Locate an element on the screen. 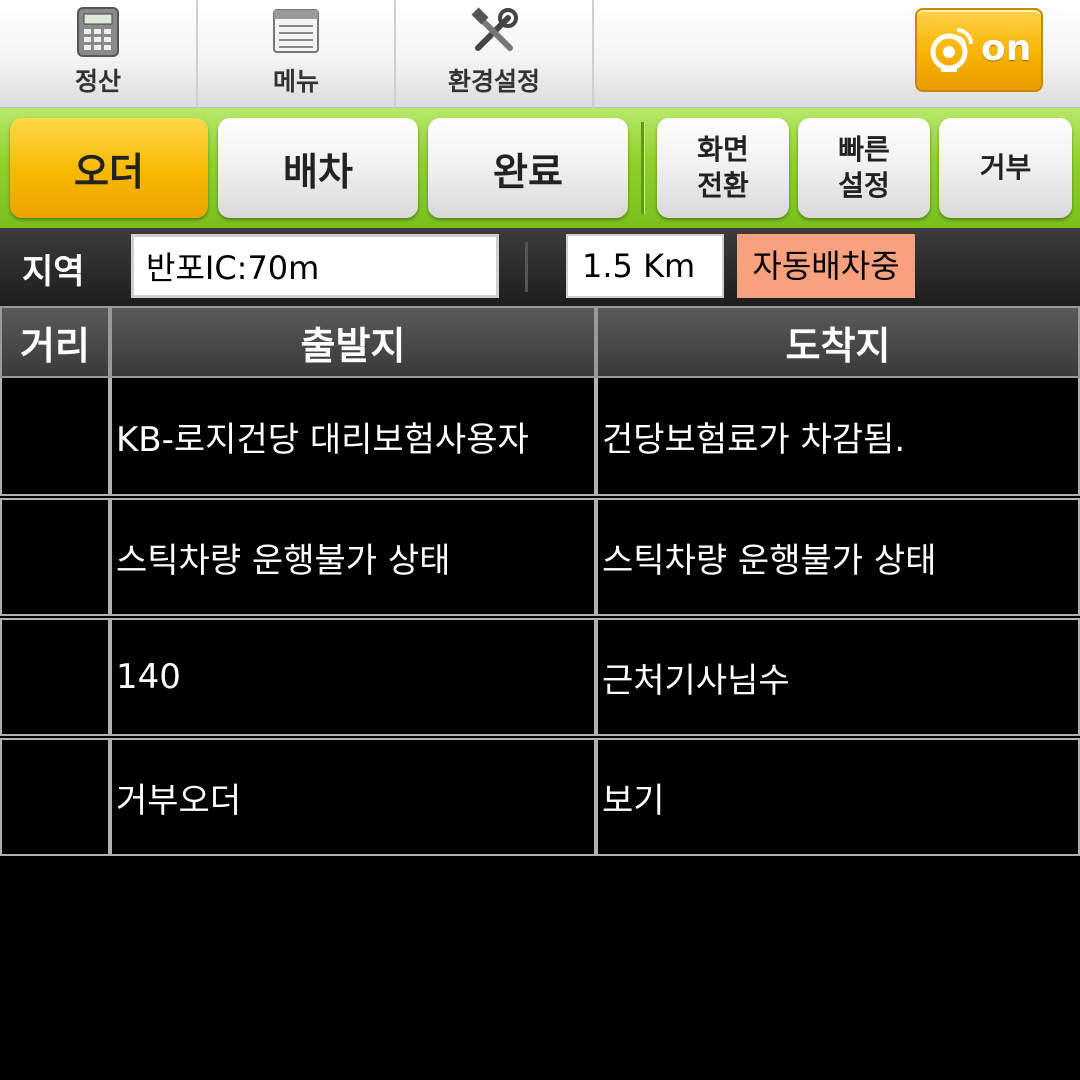 This screenshot has height=1080, width=1080. region-input is located at coordinates (315, 266).